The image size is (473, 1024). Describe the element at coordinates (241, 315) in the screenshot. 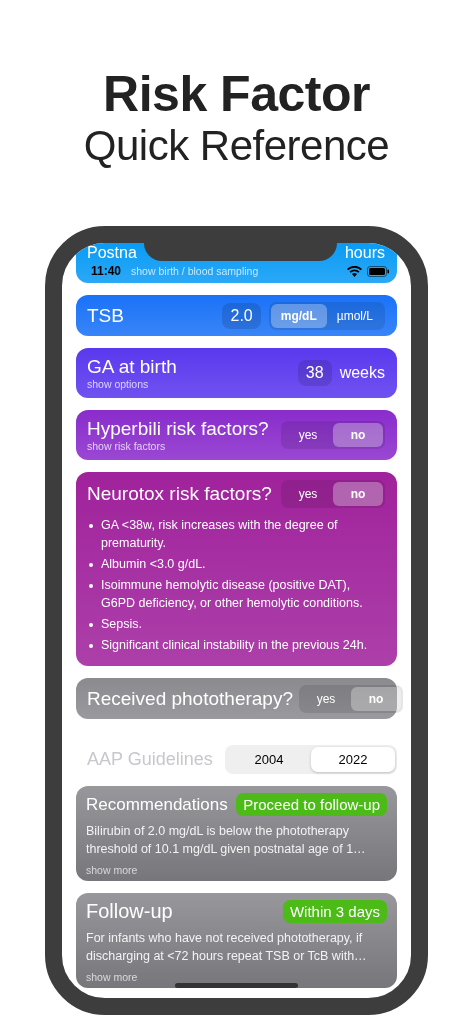

I see `number-field: 2.0` at that location.